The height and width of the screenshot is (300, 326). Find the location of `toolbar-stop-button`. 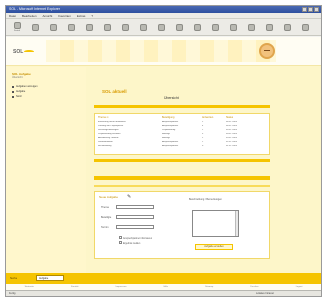

toolbar-stop-button is located at coordinates (53, 27).